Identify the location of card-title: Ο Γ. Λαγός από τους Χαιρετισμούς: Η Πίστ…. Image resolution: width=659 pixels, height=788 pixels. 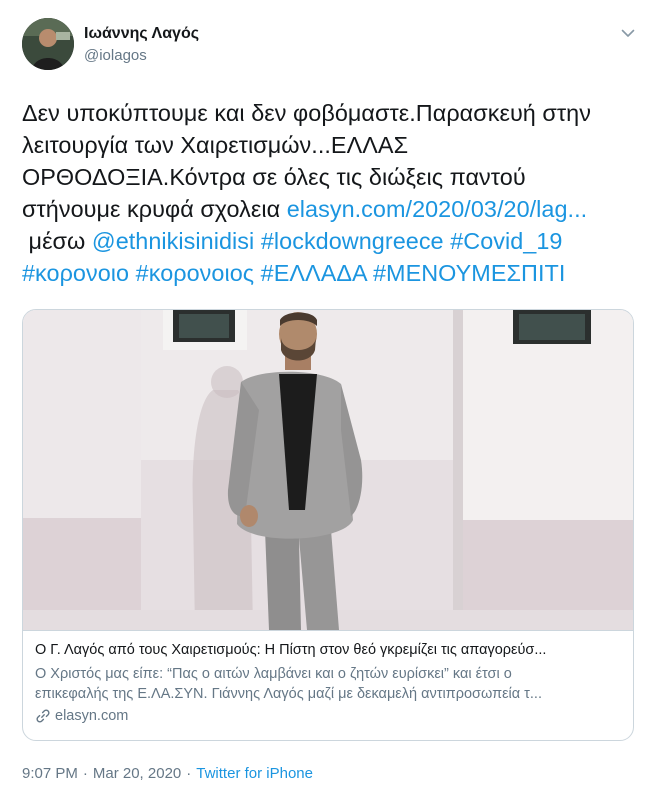
(328, 650).